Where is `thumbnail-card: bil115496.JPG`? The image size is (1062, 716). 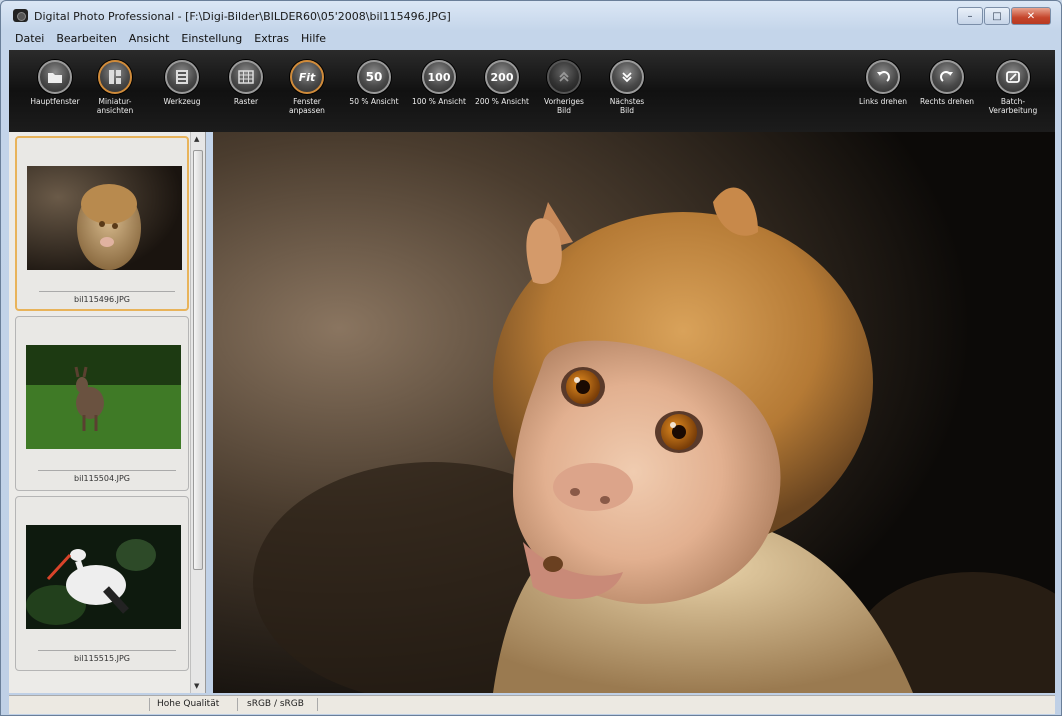 thumbnail-card: bil115496.JPG is located at coordinates (102, 223).